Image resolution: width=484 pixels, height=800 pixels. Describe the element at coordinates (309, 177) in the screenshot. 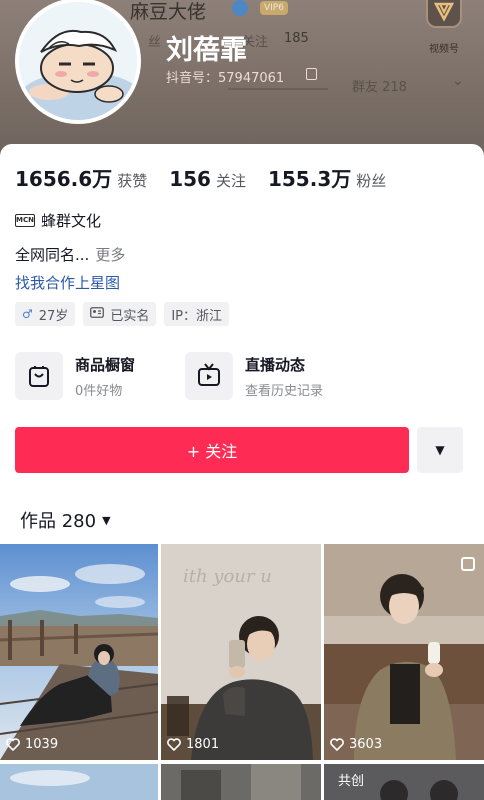

I see `followers-count: 155.3万` at that location.